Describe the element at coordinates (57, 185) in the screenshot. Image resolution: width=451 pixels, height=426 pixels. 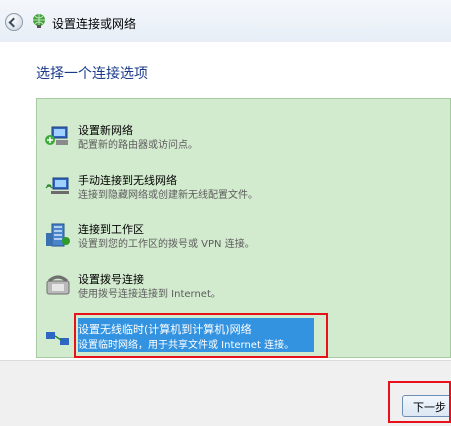
I see `wireless-computer-icon` at that location.